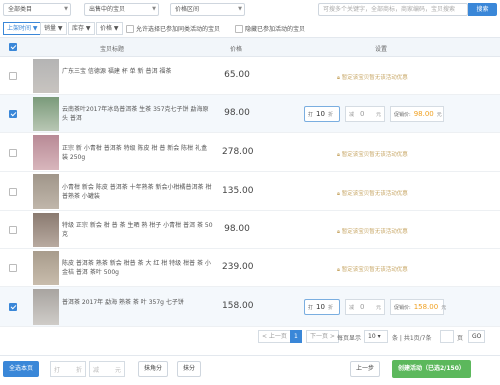 This screenshot has height=385, width=500. What do you see at coordinates (138, 114) in the screenshot?
I see `product-title: 云南茶叶2017年冰岛普洱茶 生茶 357克七子饼 勐海原头 普洱` at bounding box center [138, 114].